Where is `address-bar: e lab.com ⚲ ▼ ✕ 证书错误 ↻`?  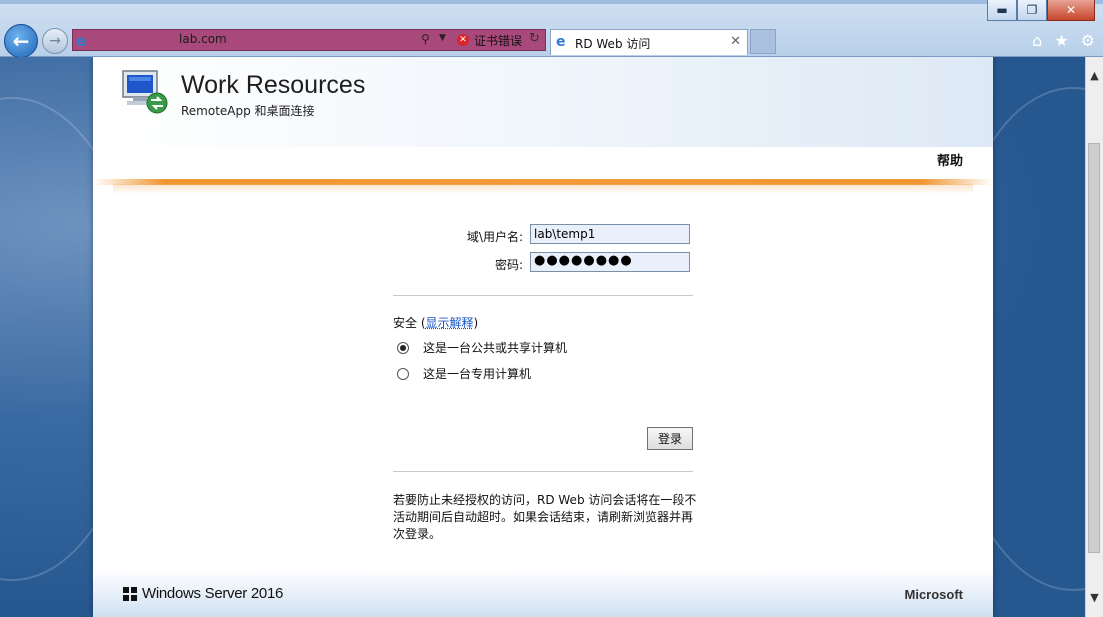
address-bar: e lab.com ⚲ ▼ ✕ 证书错误 ↻ is located at coordinates (309, 40).